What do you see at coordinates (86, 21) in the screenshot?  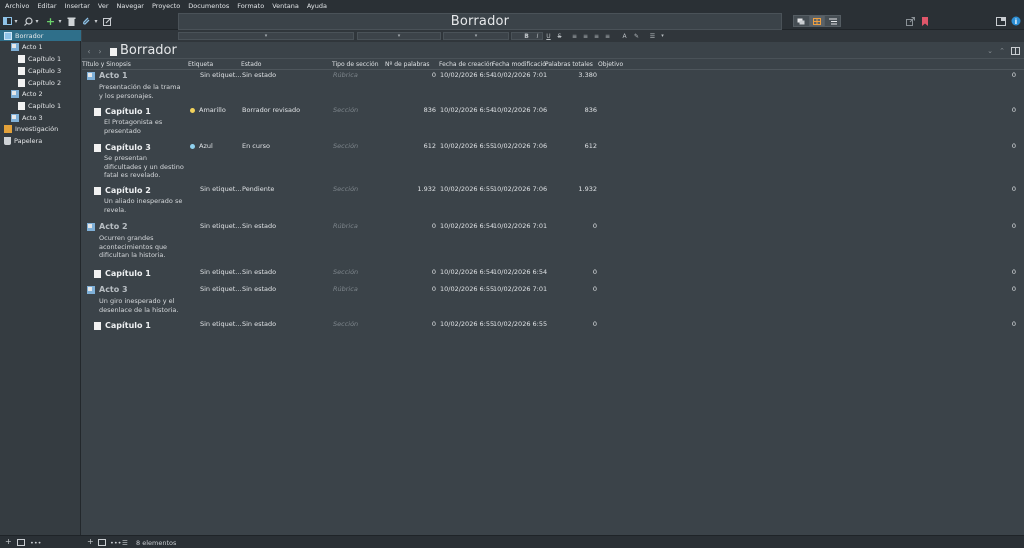 I see `attachment-icon` at bounding box center [86, 21].